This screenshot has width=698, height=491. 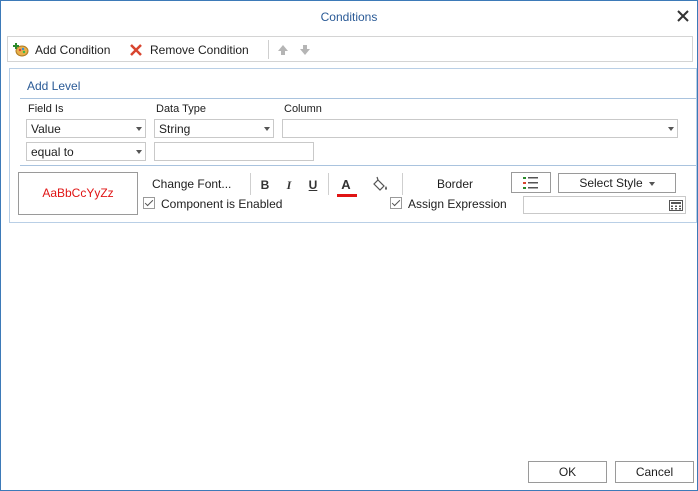 What do you see at coordinates (480, 128) in the screenshot?
I see `column-select` at bounding box center [480, 128].